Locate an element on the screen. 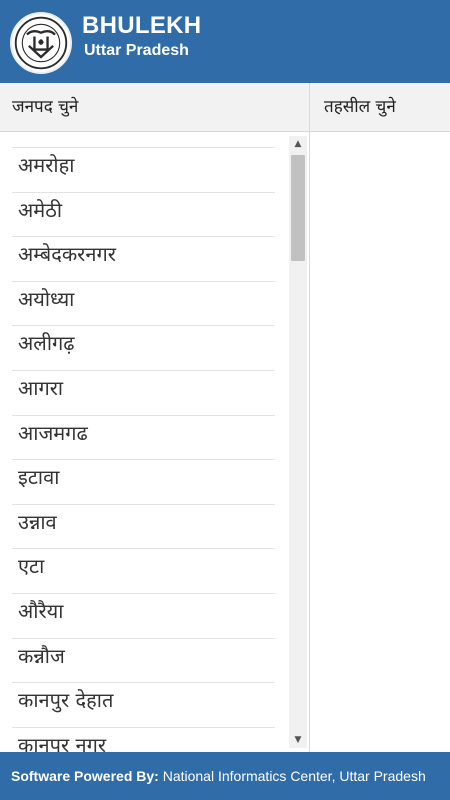 Image resolution: width=450 pixels, height=800 pixels. district-item-ayodhya: अयोध्या is located at coordinates (143, 303).